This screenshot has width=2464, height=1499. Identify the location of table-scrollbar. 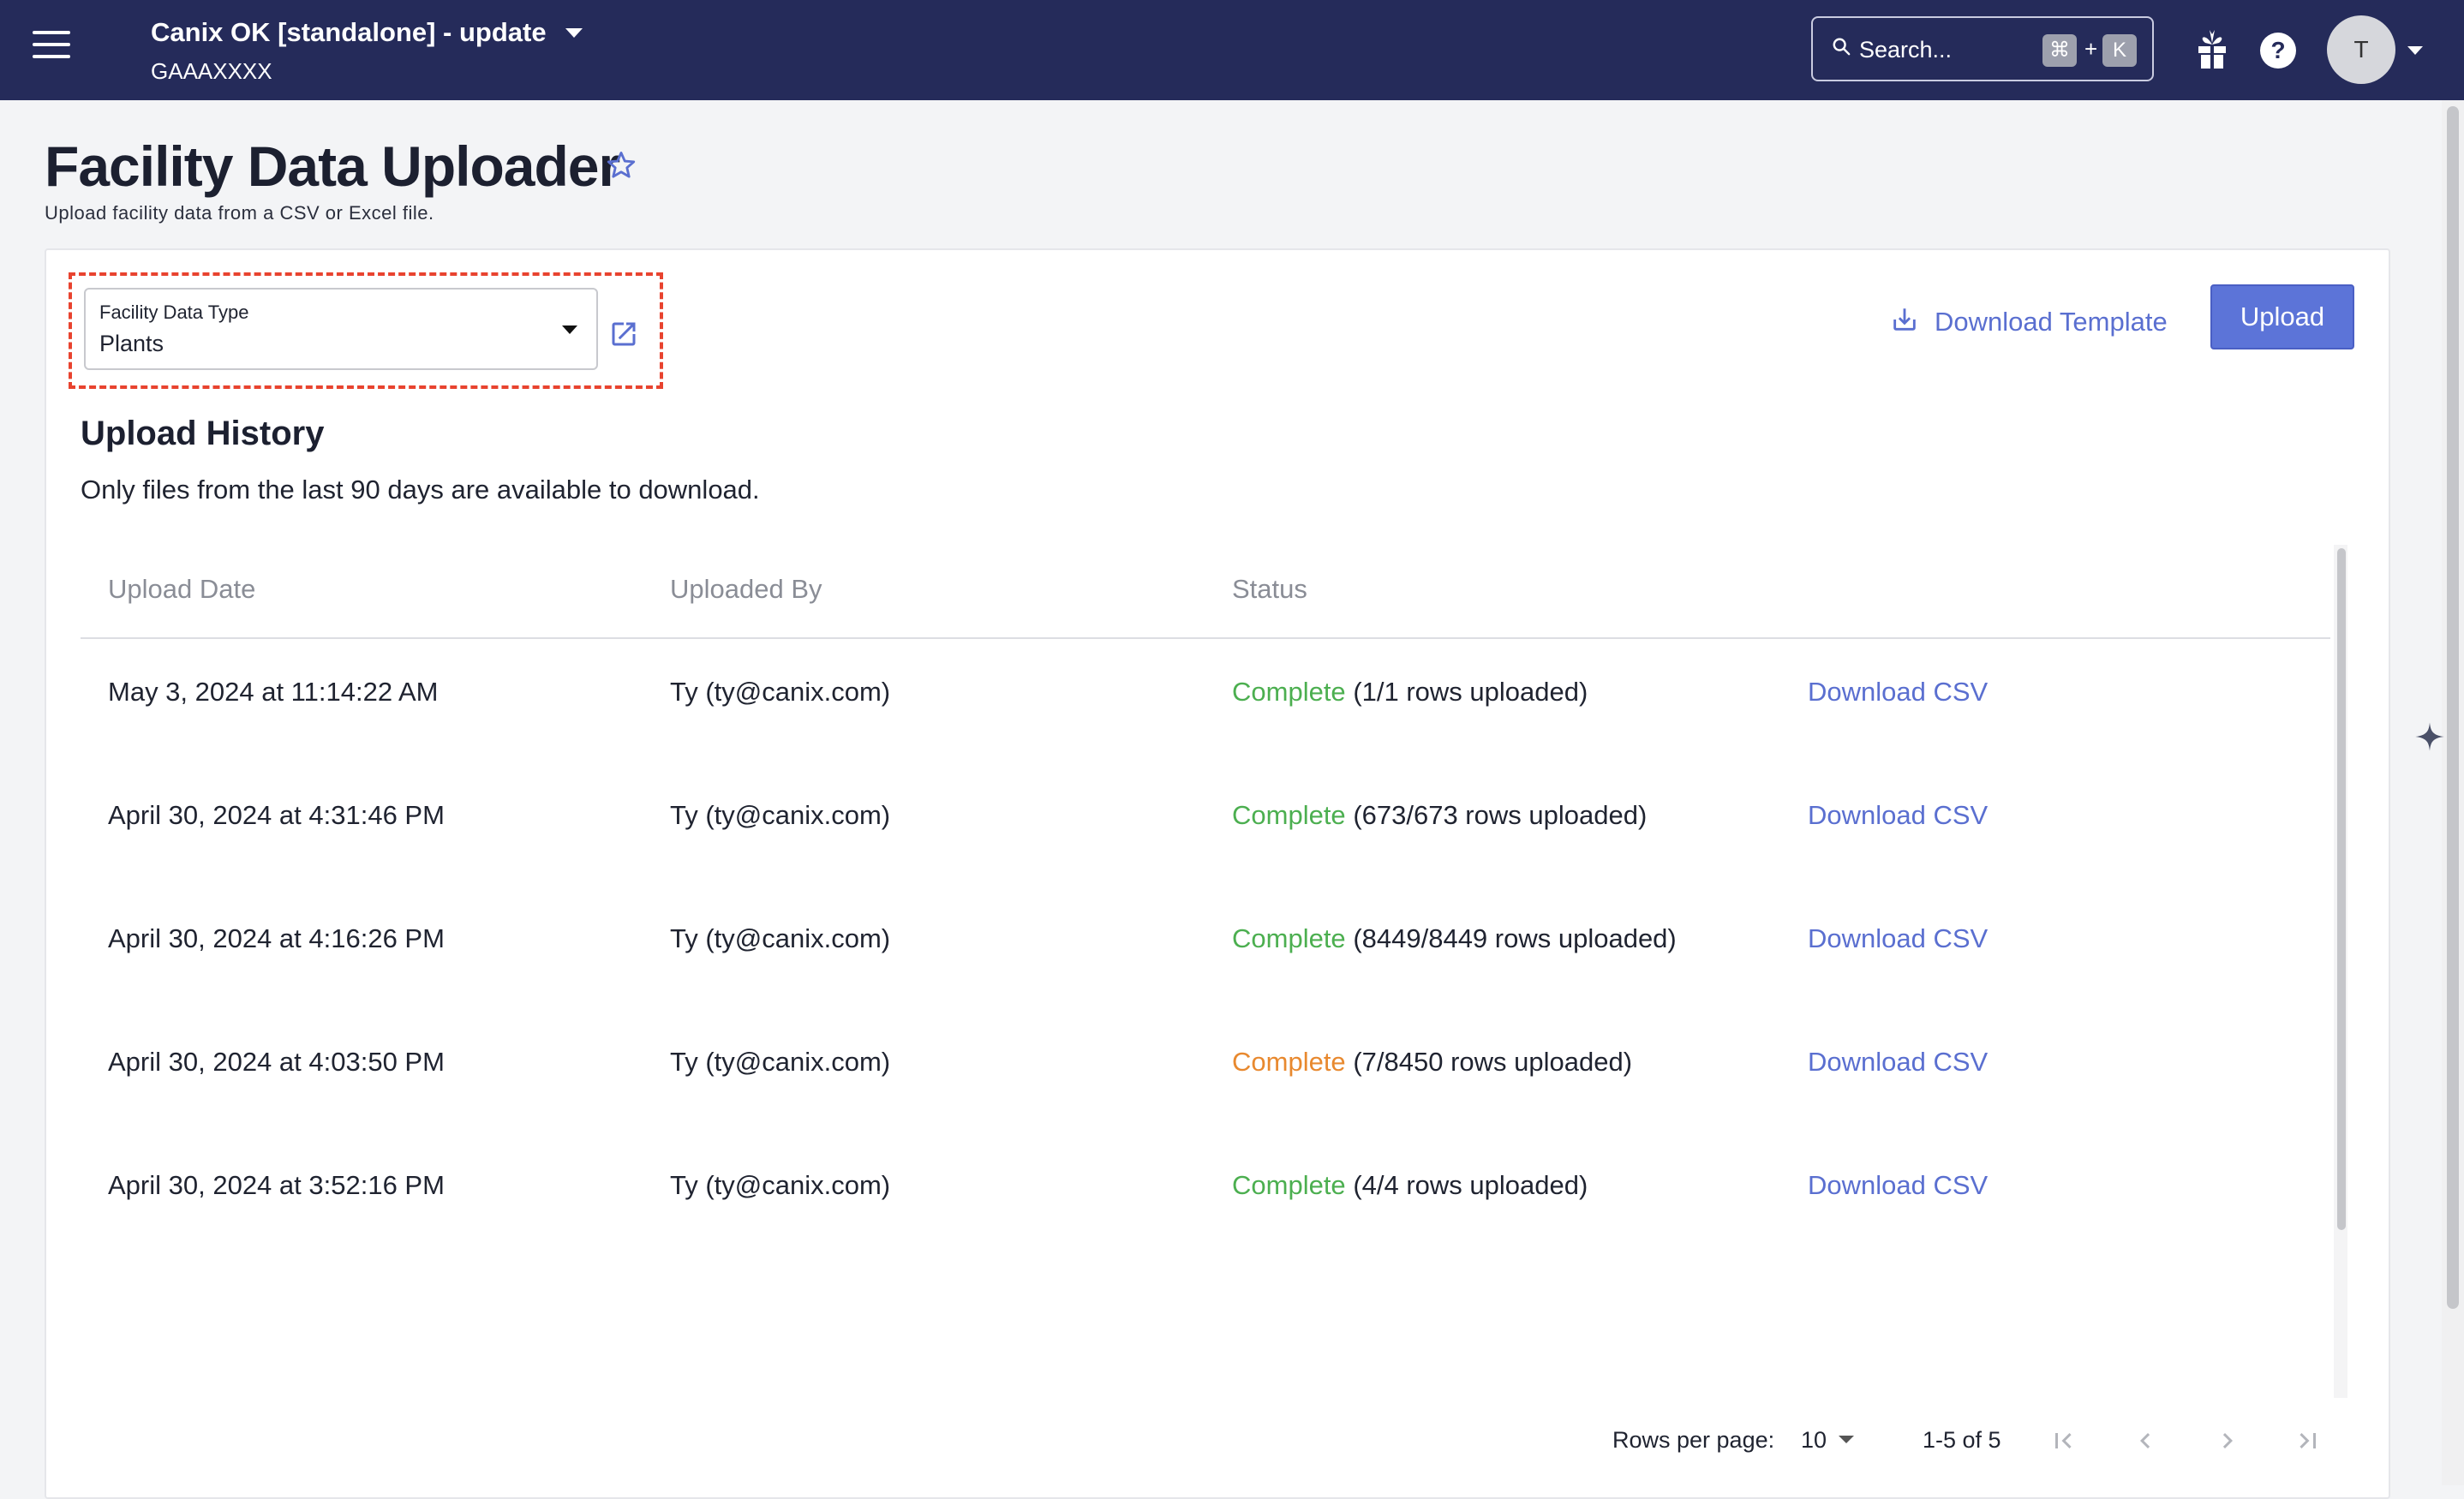
(2341, 889).